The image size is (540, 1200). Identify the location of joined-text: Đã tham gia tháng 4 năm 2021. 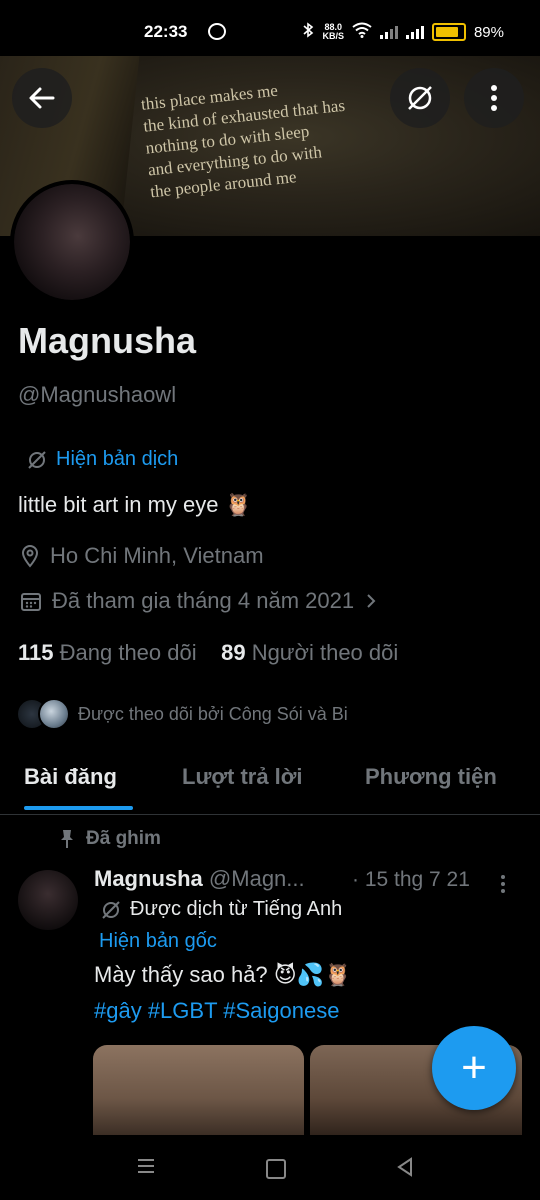
(203, 600).